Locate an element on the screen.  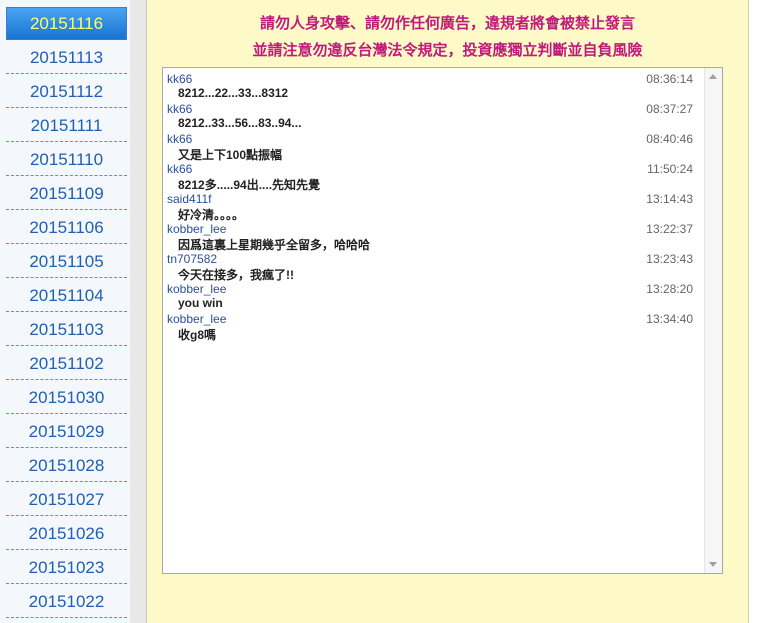
chat-message: kk66 11:50:24 8212多.....94出....先知先覺 is located at coordinates (430, 177).